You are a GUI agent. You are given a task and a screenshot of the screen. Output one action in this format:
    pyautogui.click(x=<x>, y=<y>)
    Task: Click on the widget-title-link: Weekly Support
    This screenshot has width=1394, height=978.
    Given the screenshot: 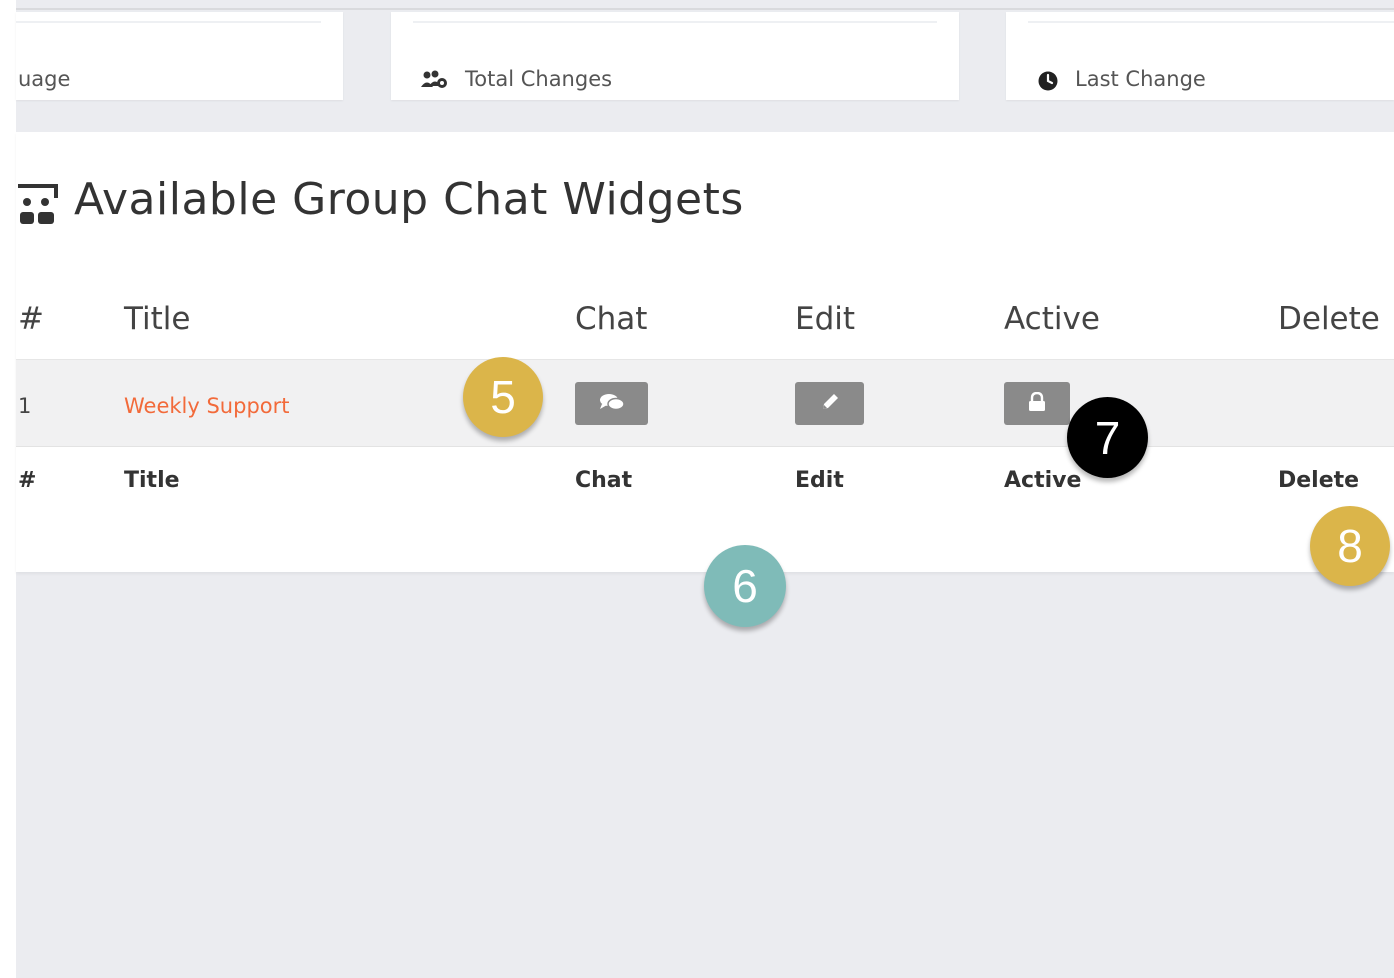 What is the action you would take?
    pyautogui.click(x=207, y=406)
    